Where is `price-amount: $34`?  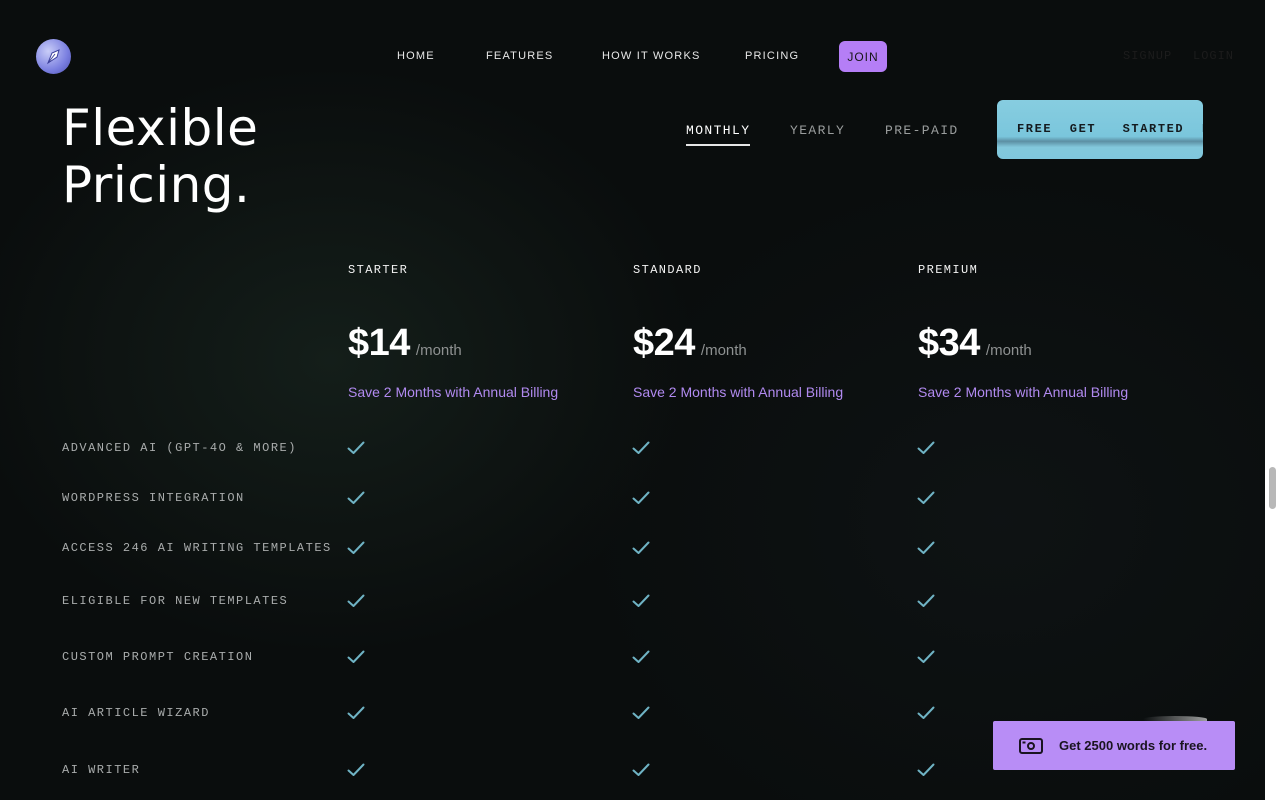 price-amount: $34 is located at coordinates (949, 343).